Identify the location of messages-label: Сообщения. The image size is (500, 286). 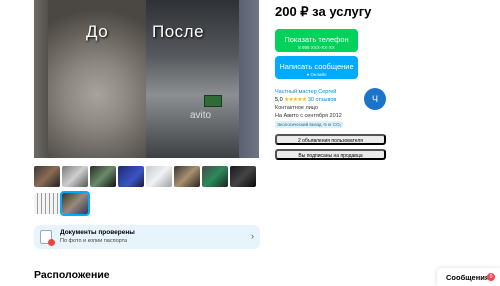
(468, 277).